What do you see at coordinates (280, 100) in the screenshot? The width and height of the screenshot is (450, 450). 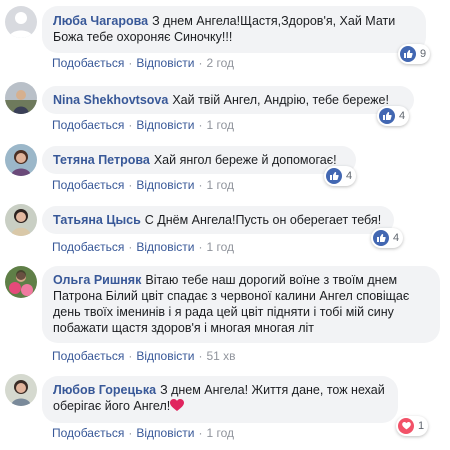 I see `comment-text: Хай твій Ангел, Андрію, тебе береже!` at bounding box center [280, 100].